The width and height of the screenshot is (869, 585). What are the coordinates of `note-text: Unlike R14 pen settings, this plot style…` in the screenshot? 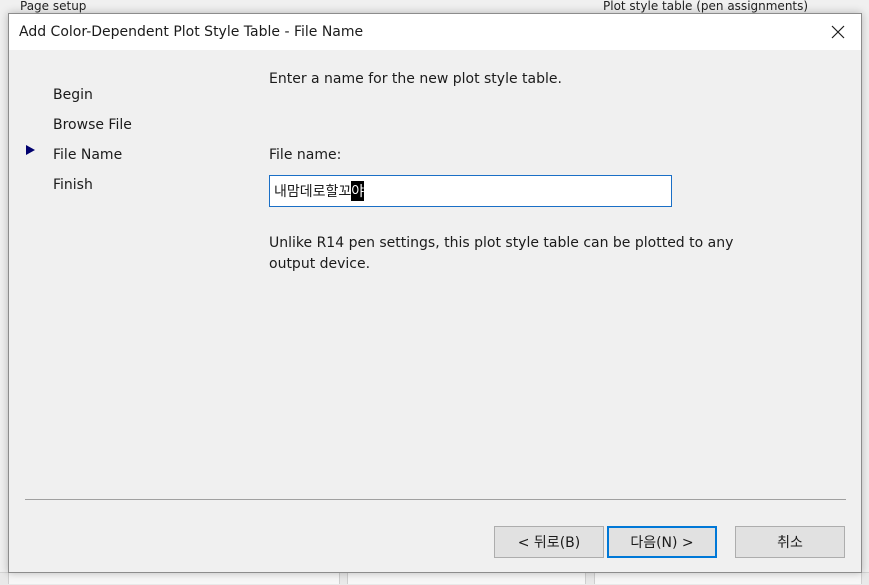 It's located at (501, 253).